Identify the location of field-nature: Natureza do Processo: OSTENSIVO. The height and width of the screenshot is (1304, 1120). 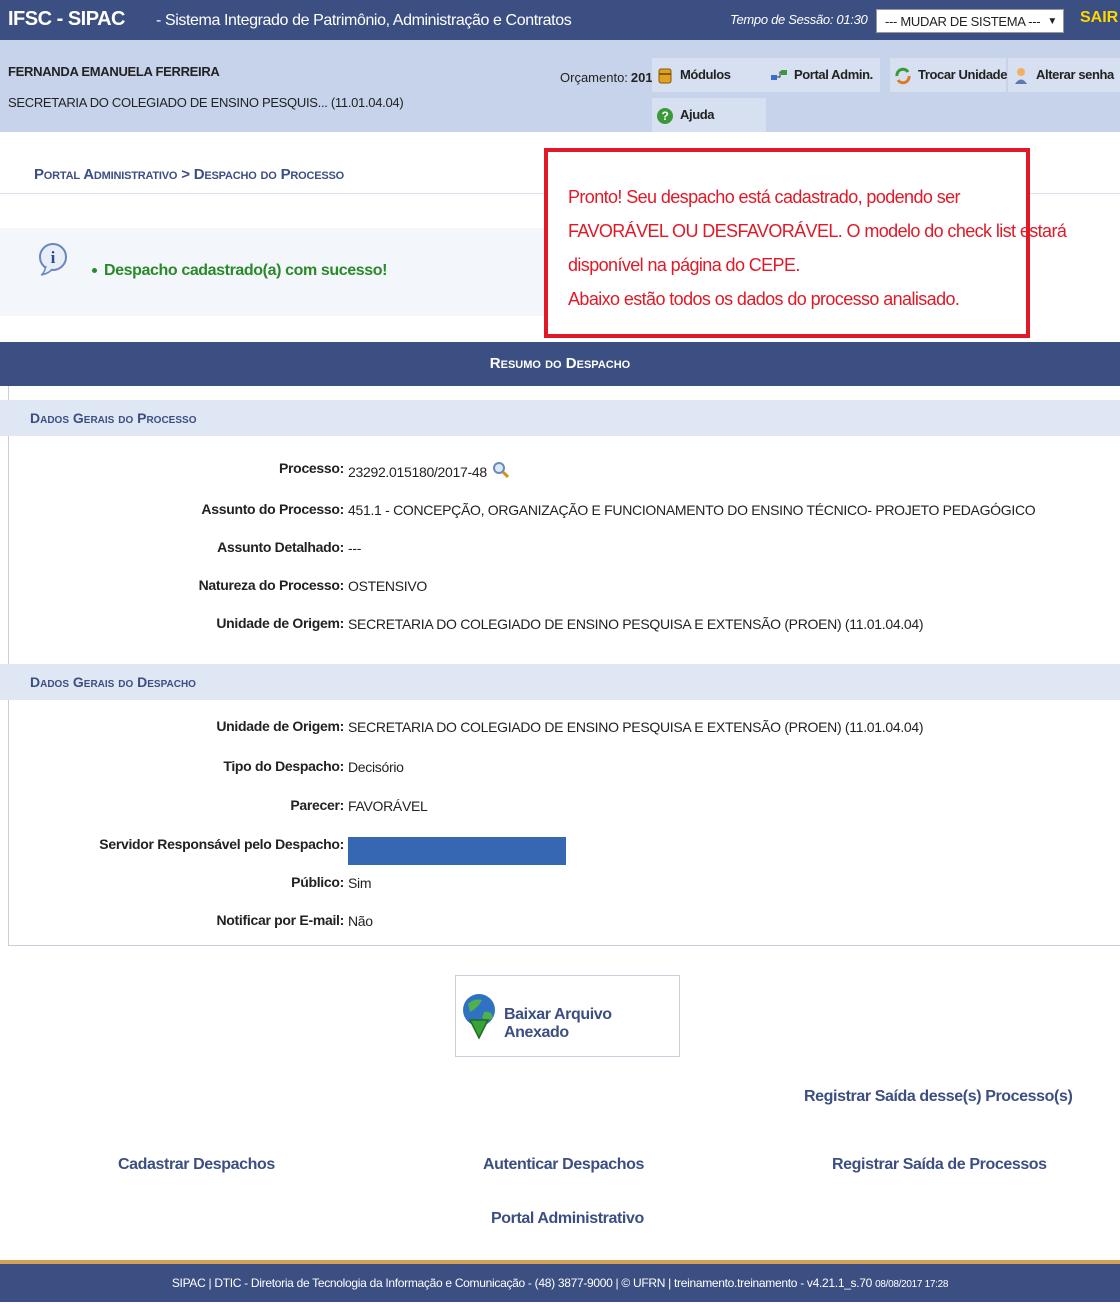
(560, 586).